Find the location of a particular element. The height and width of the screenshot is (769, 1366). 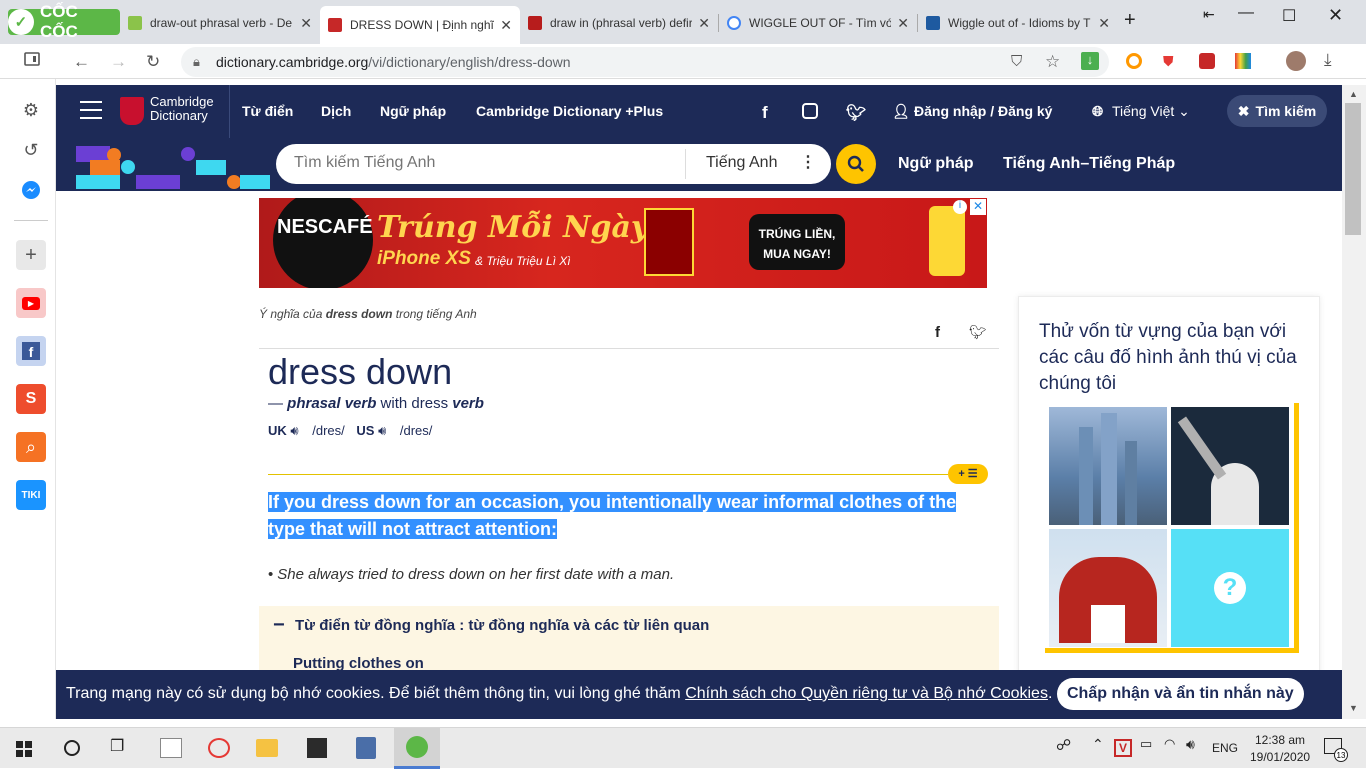

lock-icon: 🔒︎ is located at coordinates (196, 62).